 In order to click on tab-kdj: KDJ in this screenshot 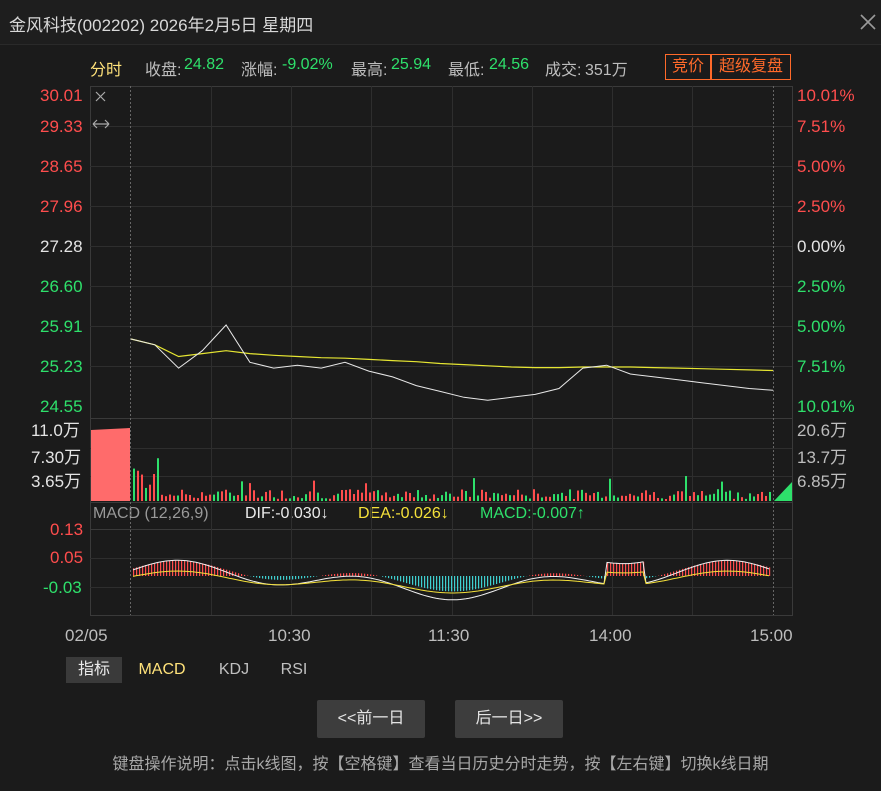, I will do `click(234, 670)`.